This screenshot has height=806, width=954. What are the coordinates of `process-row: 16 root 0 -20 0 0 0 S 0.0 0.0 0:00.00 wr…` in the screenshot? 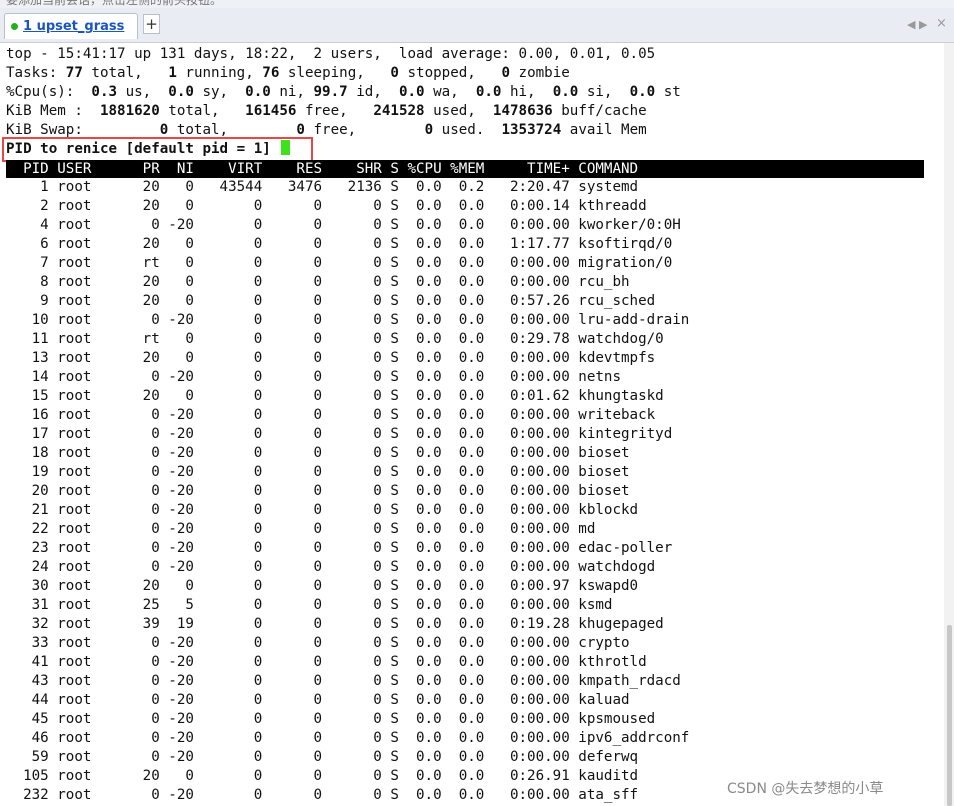 It's located at (331, 415).